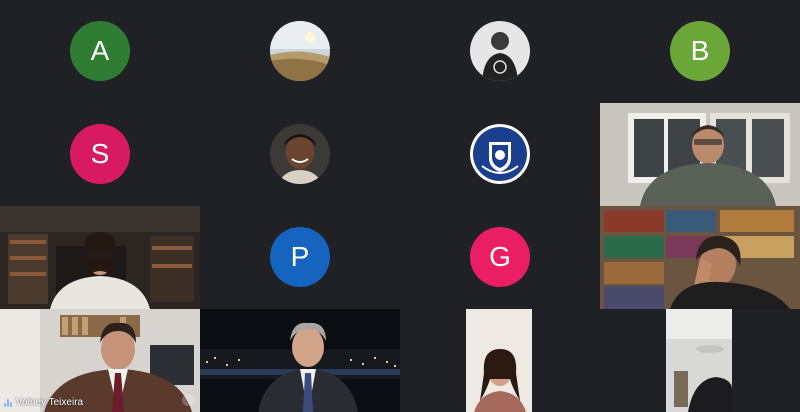  I want to click on sky-landscape-image, so click(300, 51).